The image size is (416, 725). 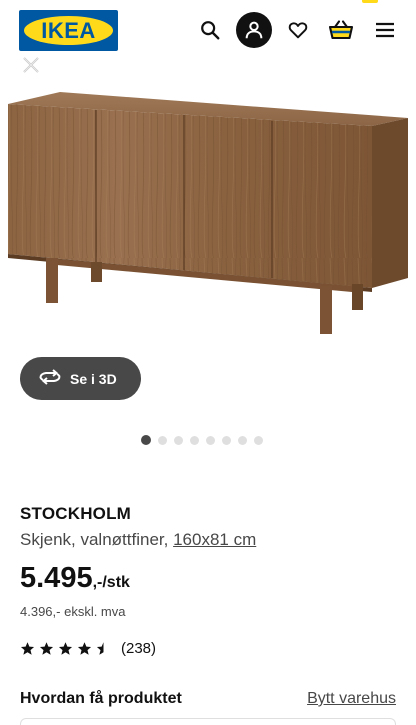 I want to click on carousel-dots, so click(x=202, y=440).